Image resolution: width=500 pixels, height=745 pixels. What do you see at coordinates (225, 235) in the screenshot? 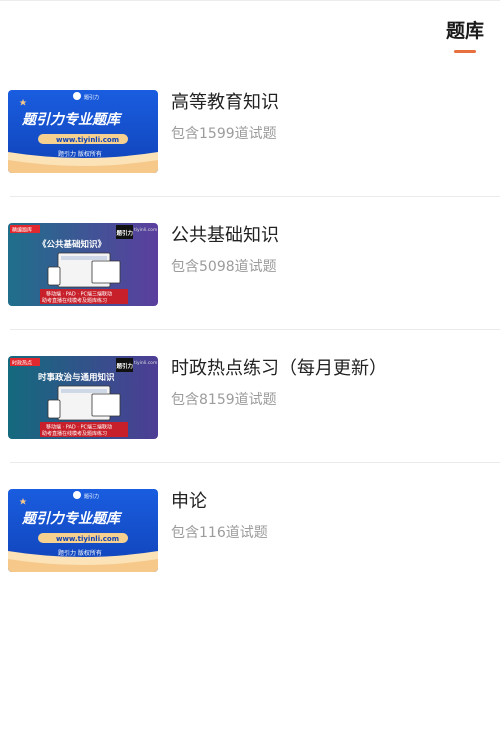
I see `item-title: 公共基础知识` at bounding box center [225, 235].